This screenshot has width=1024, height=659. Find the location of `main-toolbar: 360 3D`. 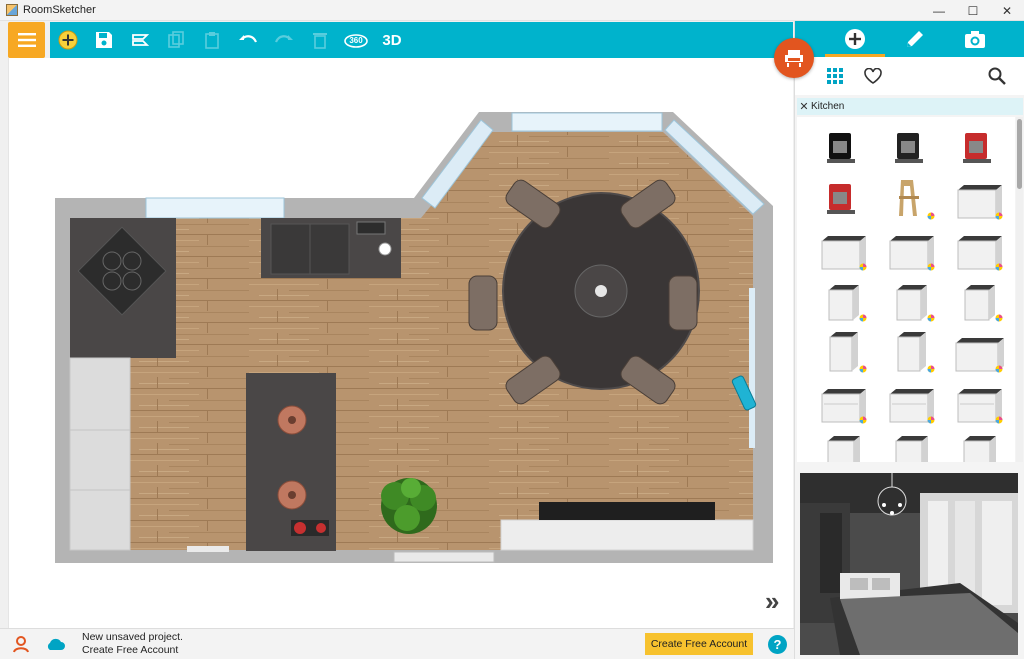

main-toolbar: 360 3D is located at coordinates (421, 40).